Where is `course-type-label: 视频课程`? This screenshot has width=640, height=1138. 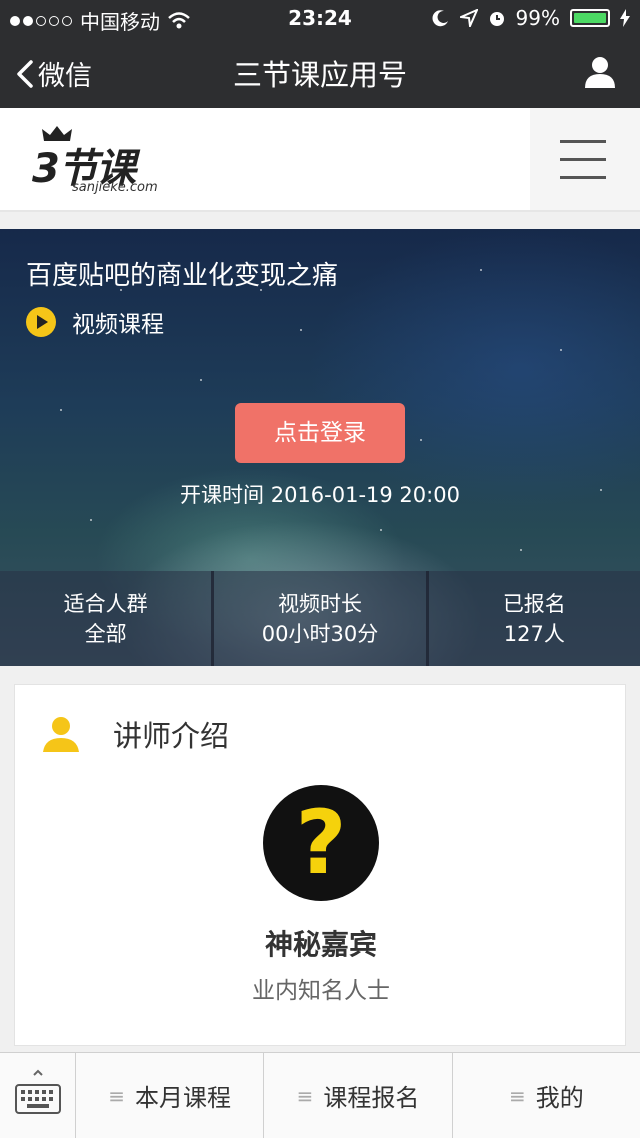
course-type-label: 视频课程 is located at coordinates (118, 325).